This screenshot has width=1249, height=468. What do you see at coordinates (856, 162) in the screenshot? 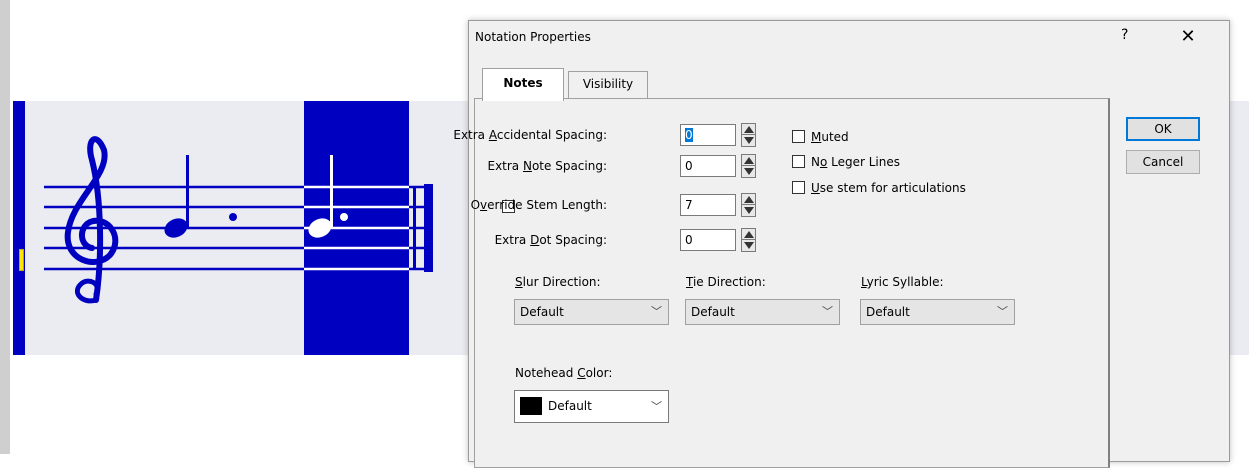
I see `no-leger-lines-label: No Leger Lines` at bounding box center [856, 162].